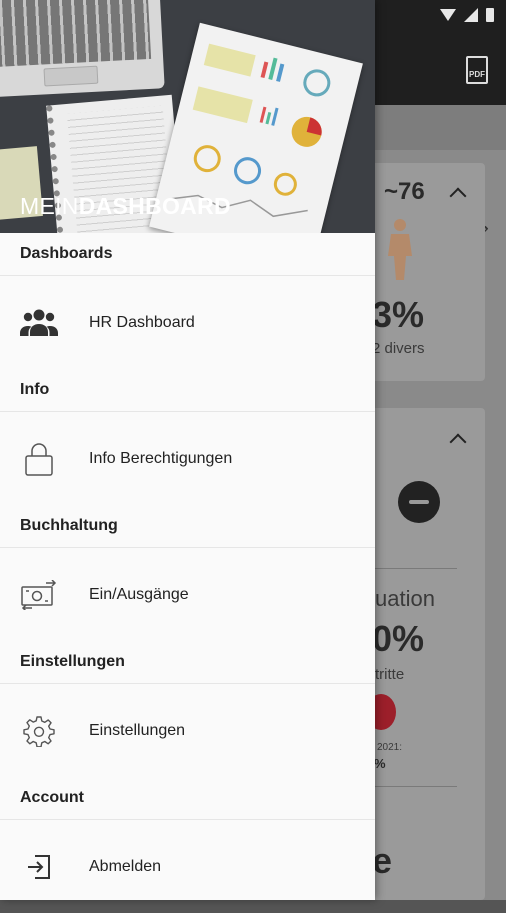 This screenshot has height=913, width=506. I want to click on money-exchange-icon, so click(39, 595).